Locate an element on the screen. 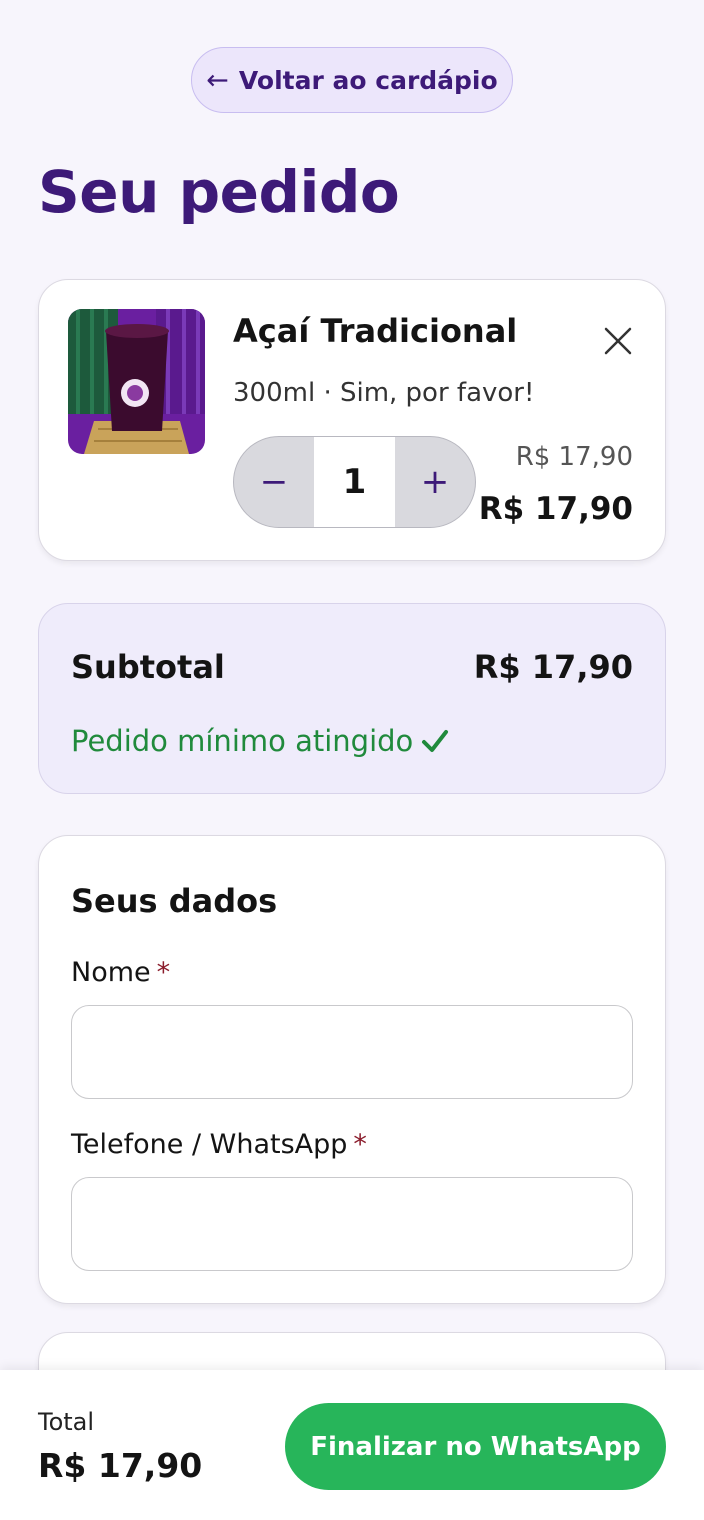  phone-label: Telefone / WhatsApp * is located at coordinates (219, 1144).